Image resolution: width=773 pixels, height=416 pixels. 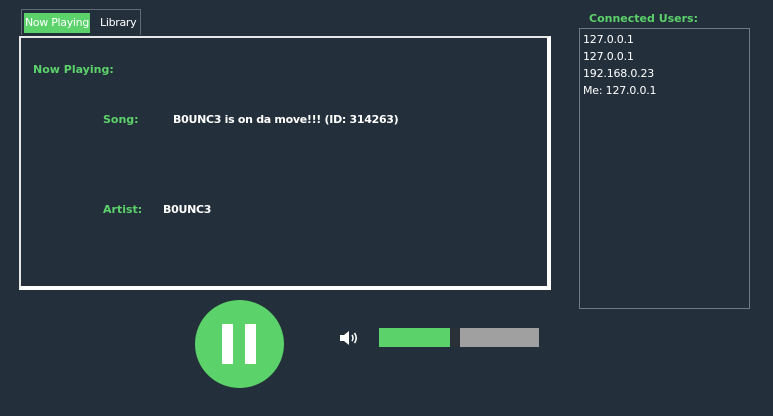 What do you see at coordinates (123, 209) in the screenshot?
I see `artist-label: Artist:` at bounding box center [123, 209].